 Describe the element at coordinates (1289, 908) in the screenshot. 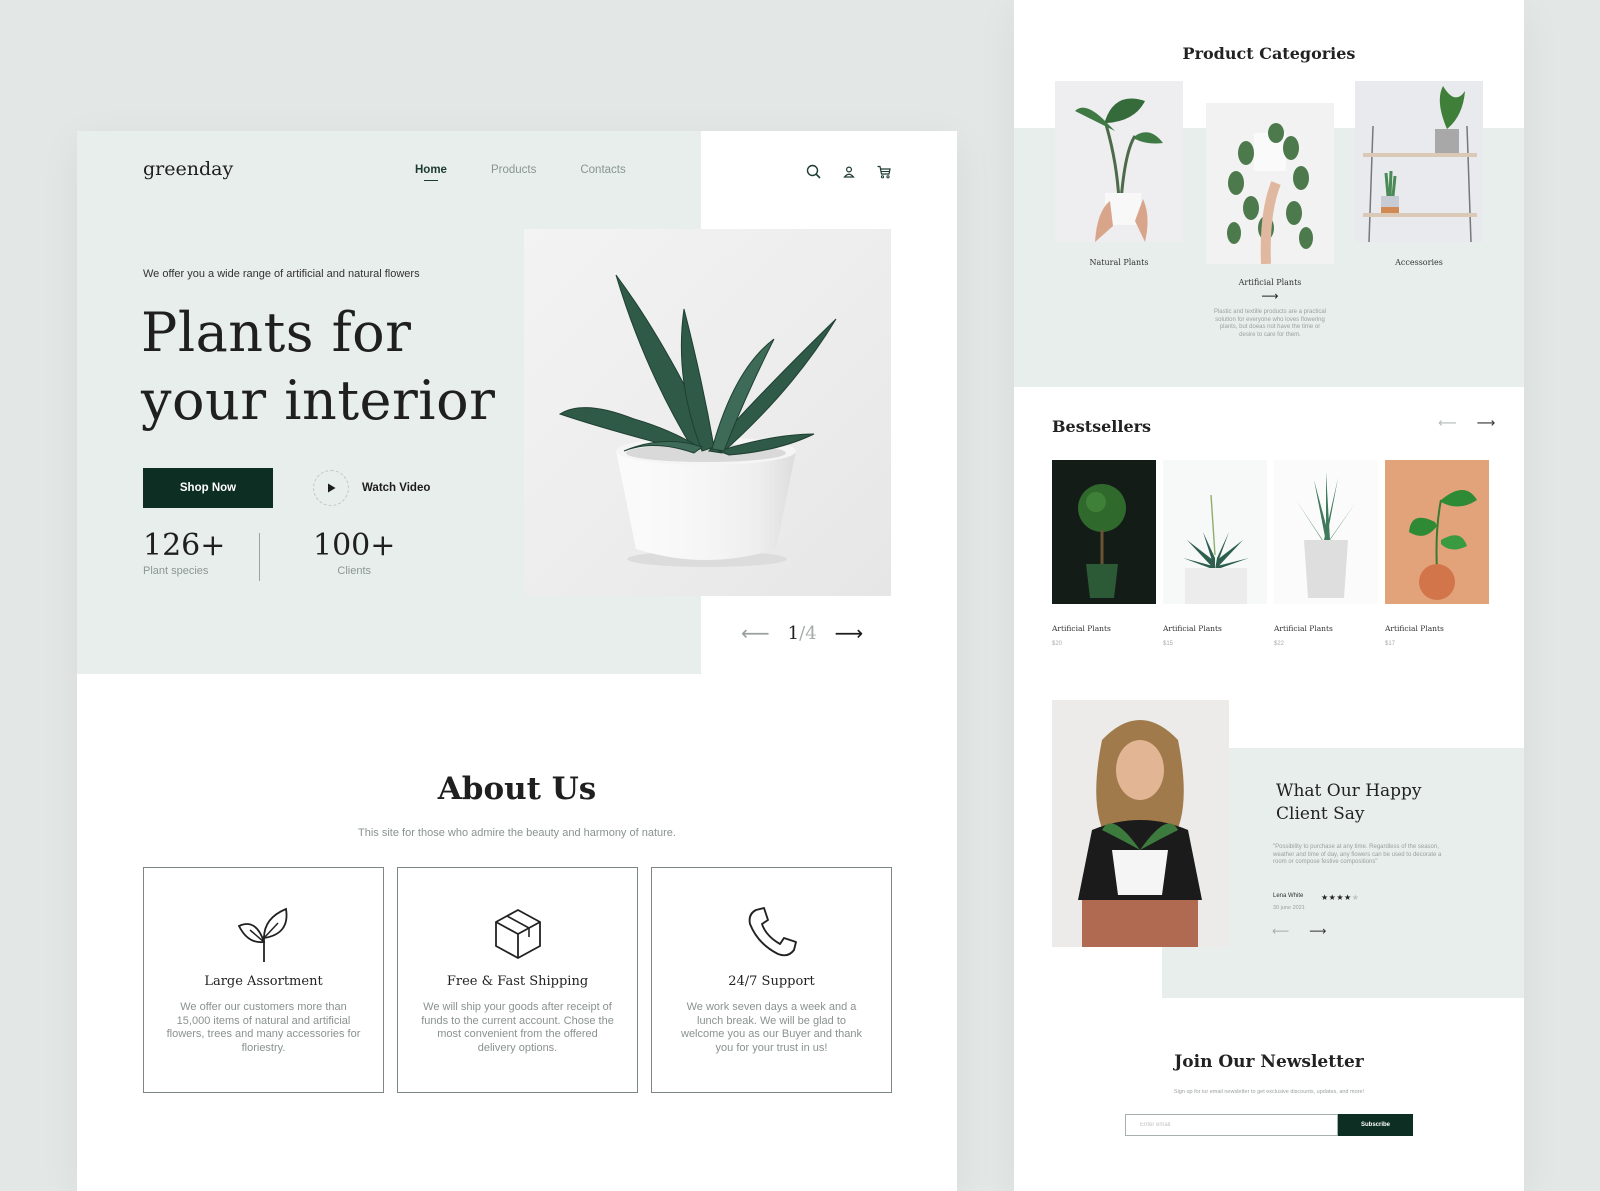

I see `testimonial-date: 30 june 2021` at that location.